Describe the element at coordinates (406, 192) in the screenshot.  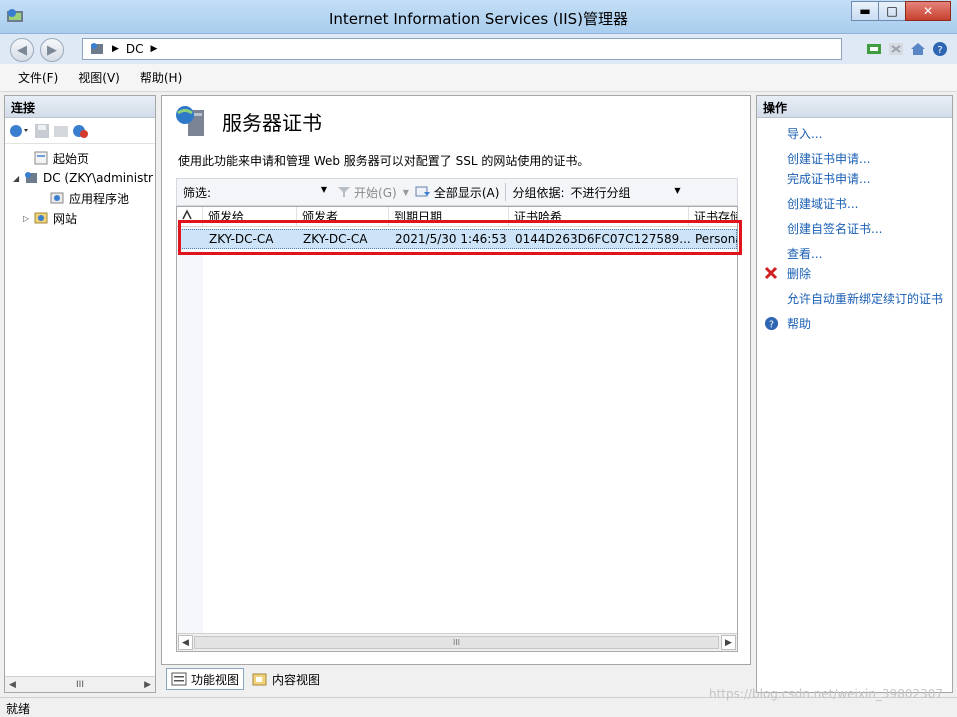
I see `go-dropdown-icon: ▼` at that location.